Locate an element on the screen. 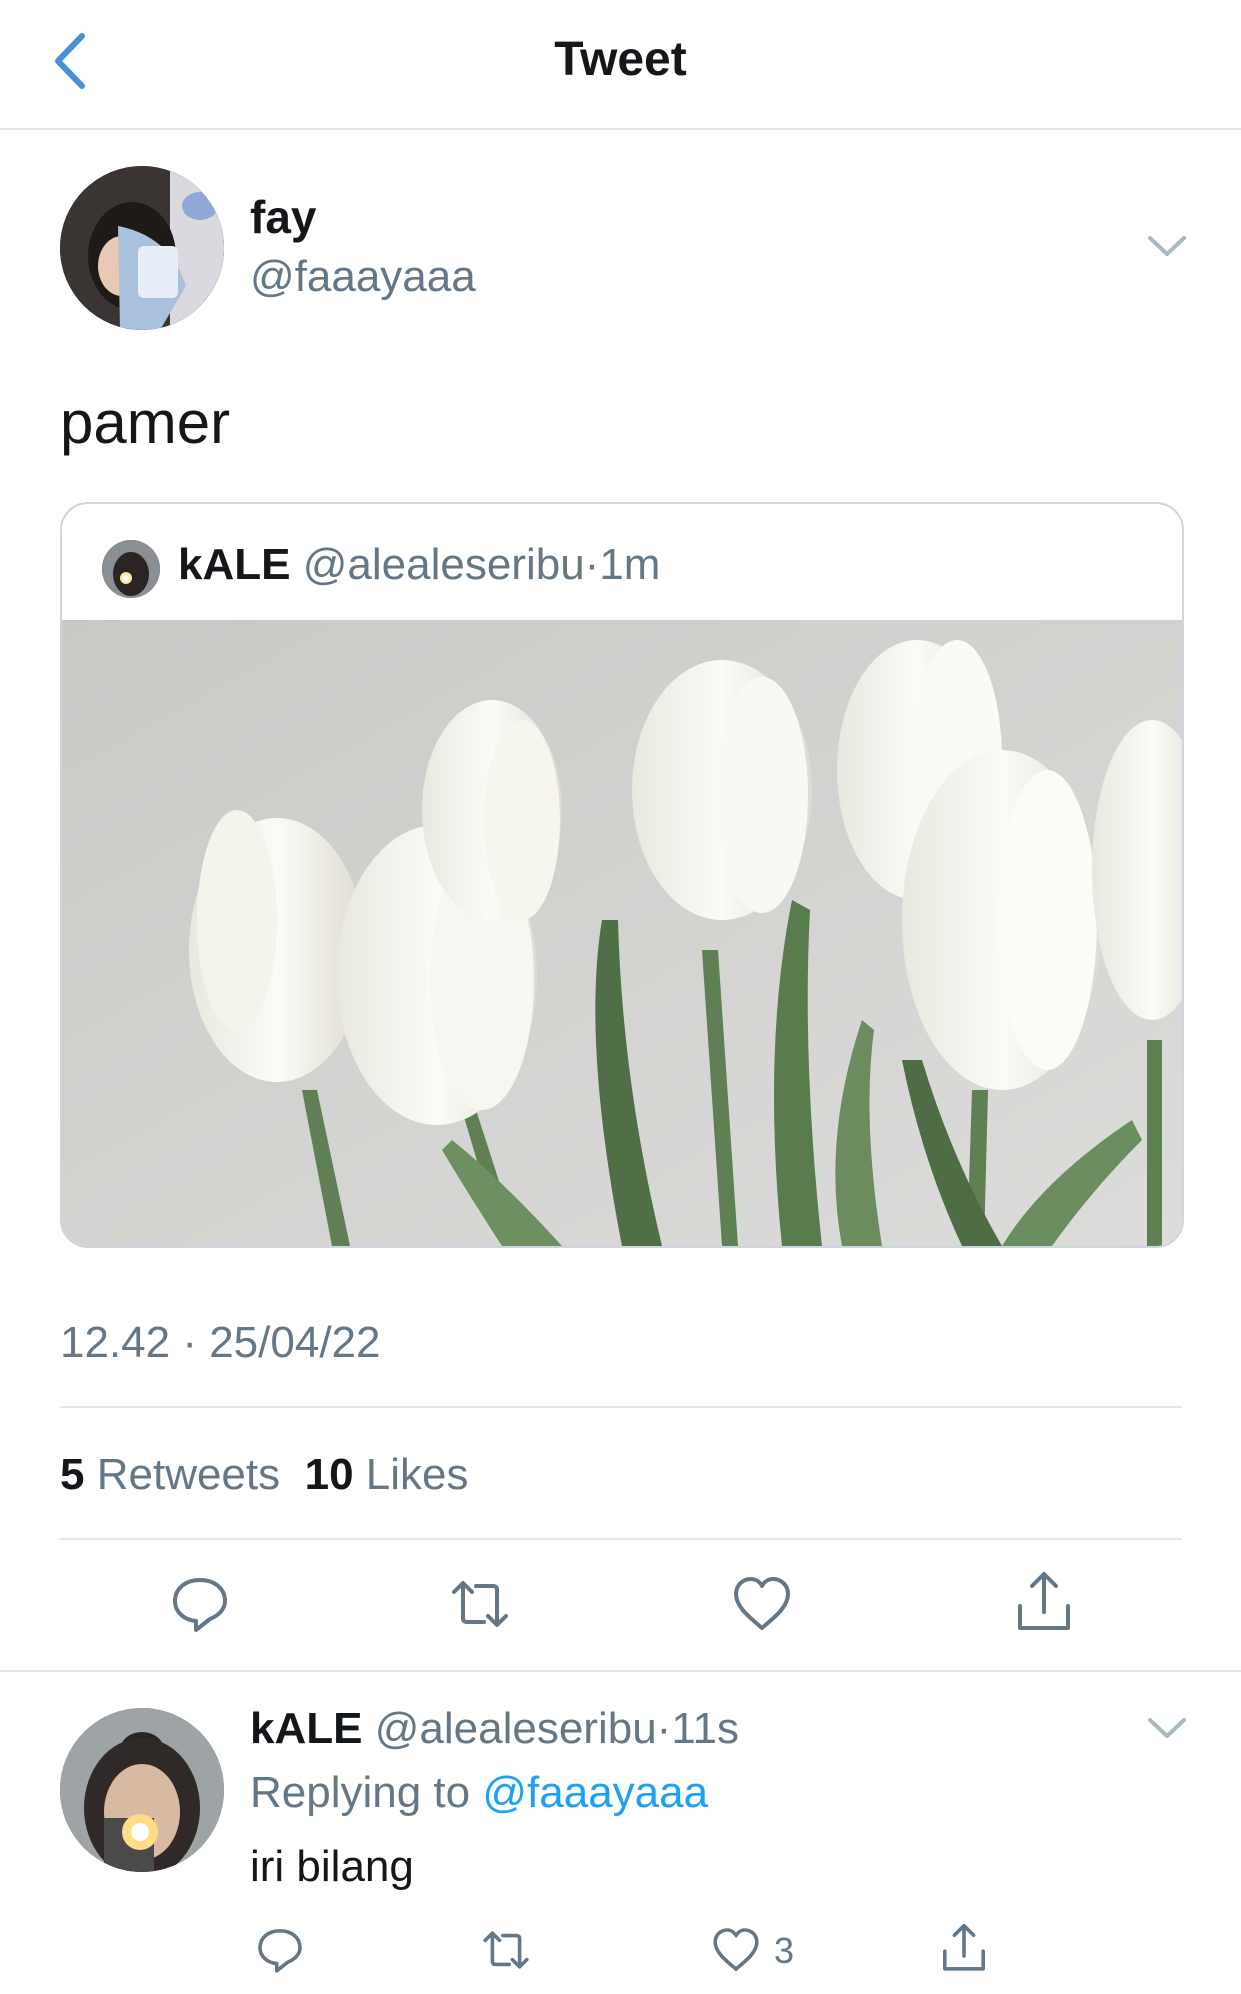 This screenshot has height=1994, width=1241. author-handle: @faaayaaa is located at coordinates (363, 277).